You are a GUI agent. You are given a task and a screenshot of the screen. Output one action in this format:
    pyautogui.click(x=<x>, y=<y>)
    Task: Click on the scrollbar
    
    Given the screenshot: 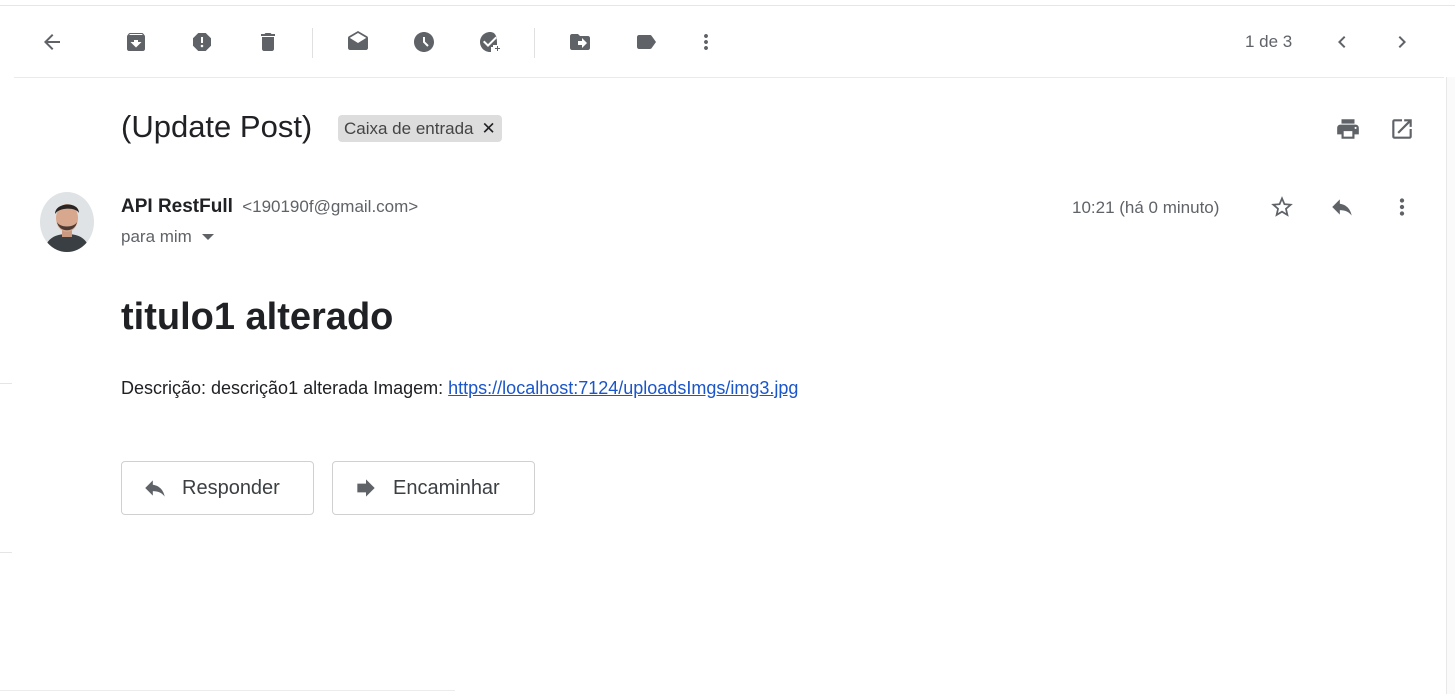 What is the action you would take?
    pyautogui.click(x=1450, y=385)
    